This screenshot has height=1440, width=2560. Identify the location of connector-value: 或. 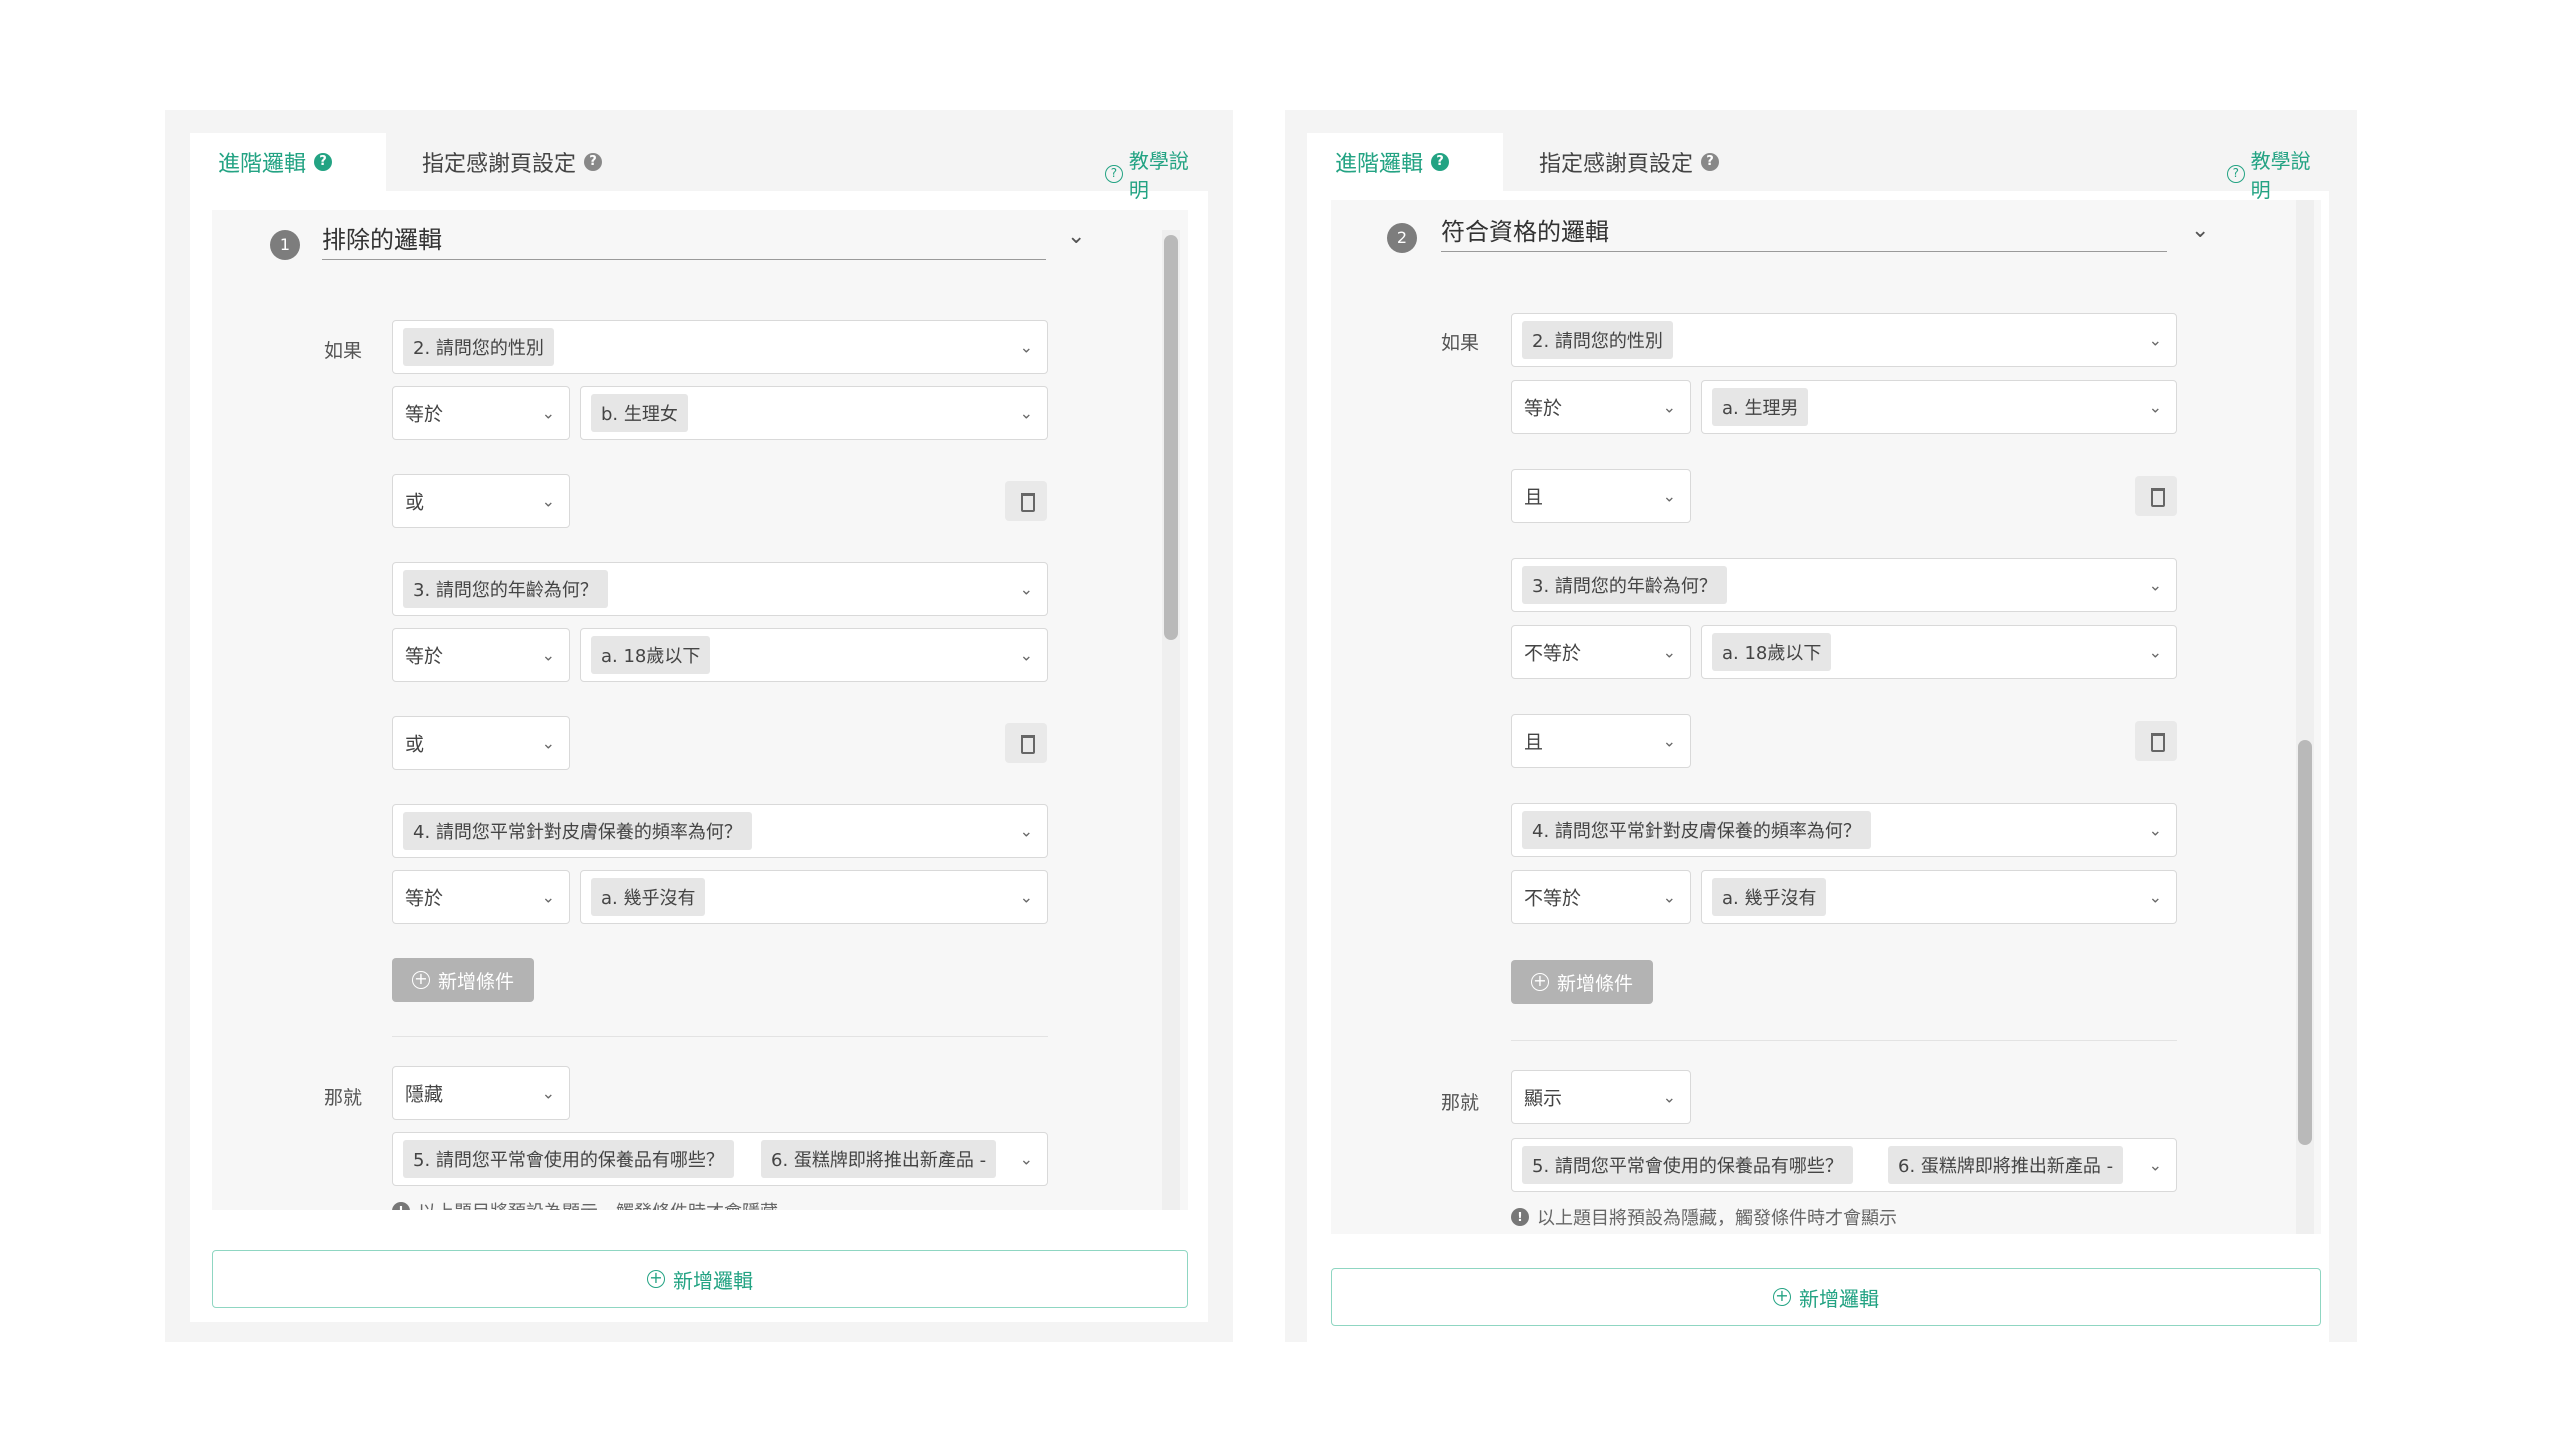
(415, 744).